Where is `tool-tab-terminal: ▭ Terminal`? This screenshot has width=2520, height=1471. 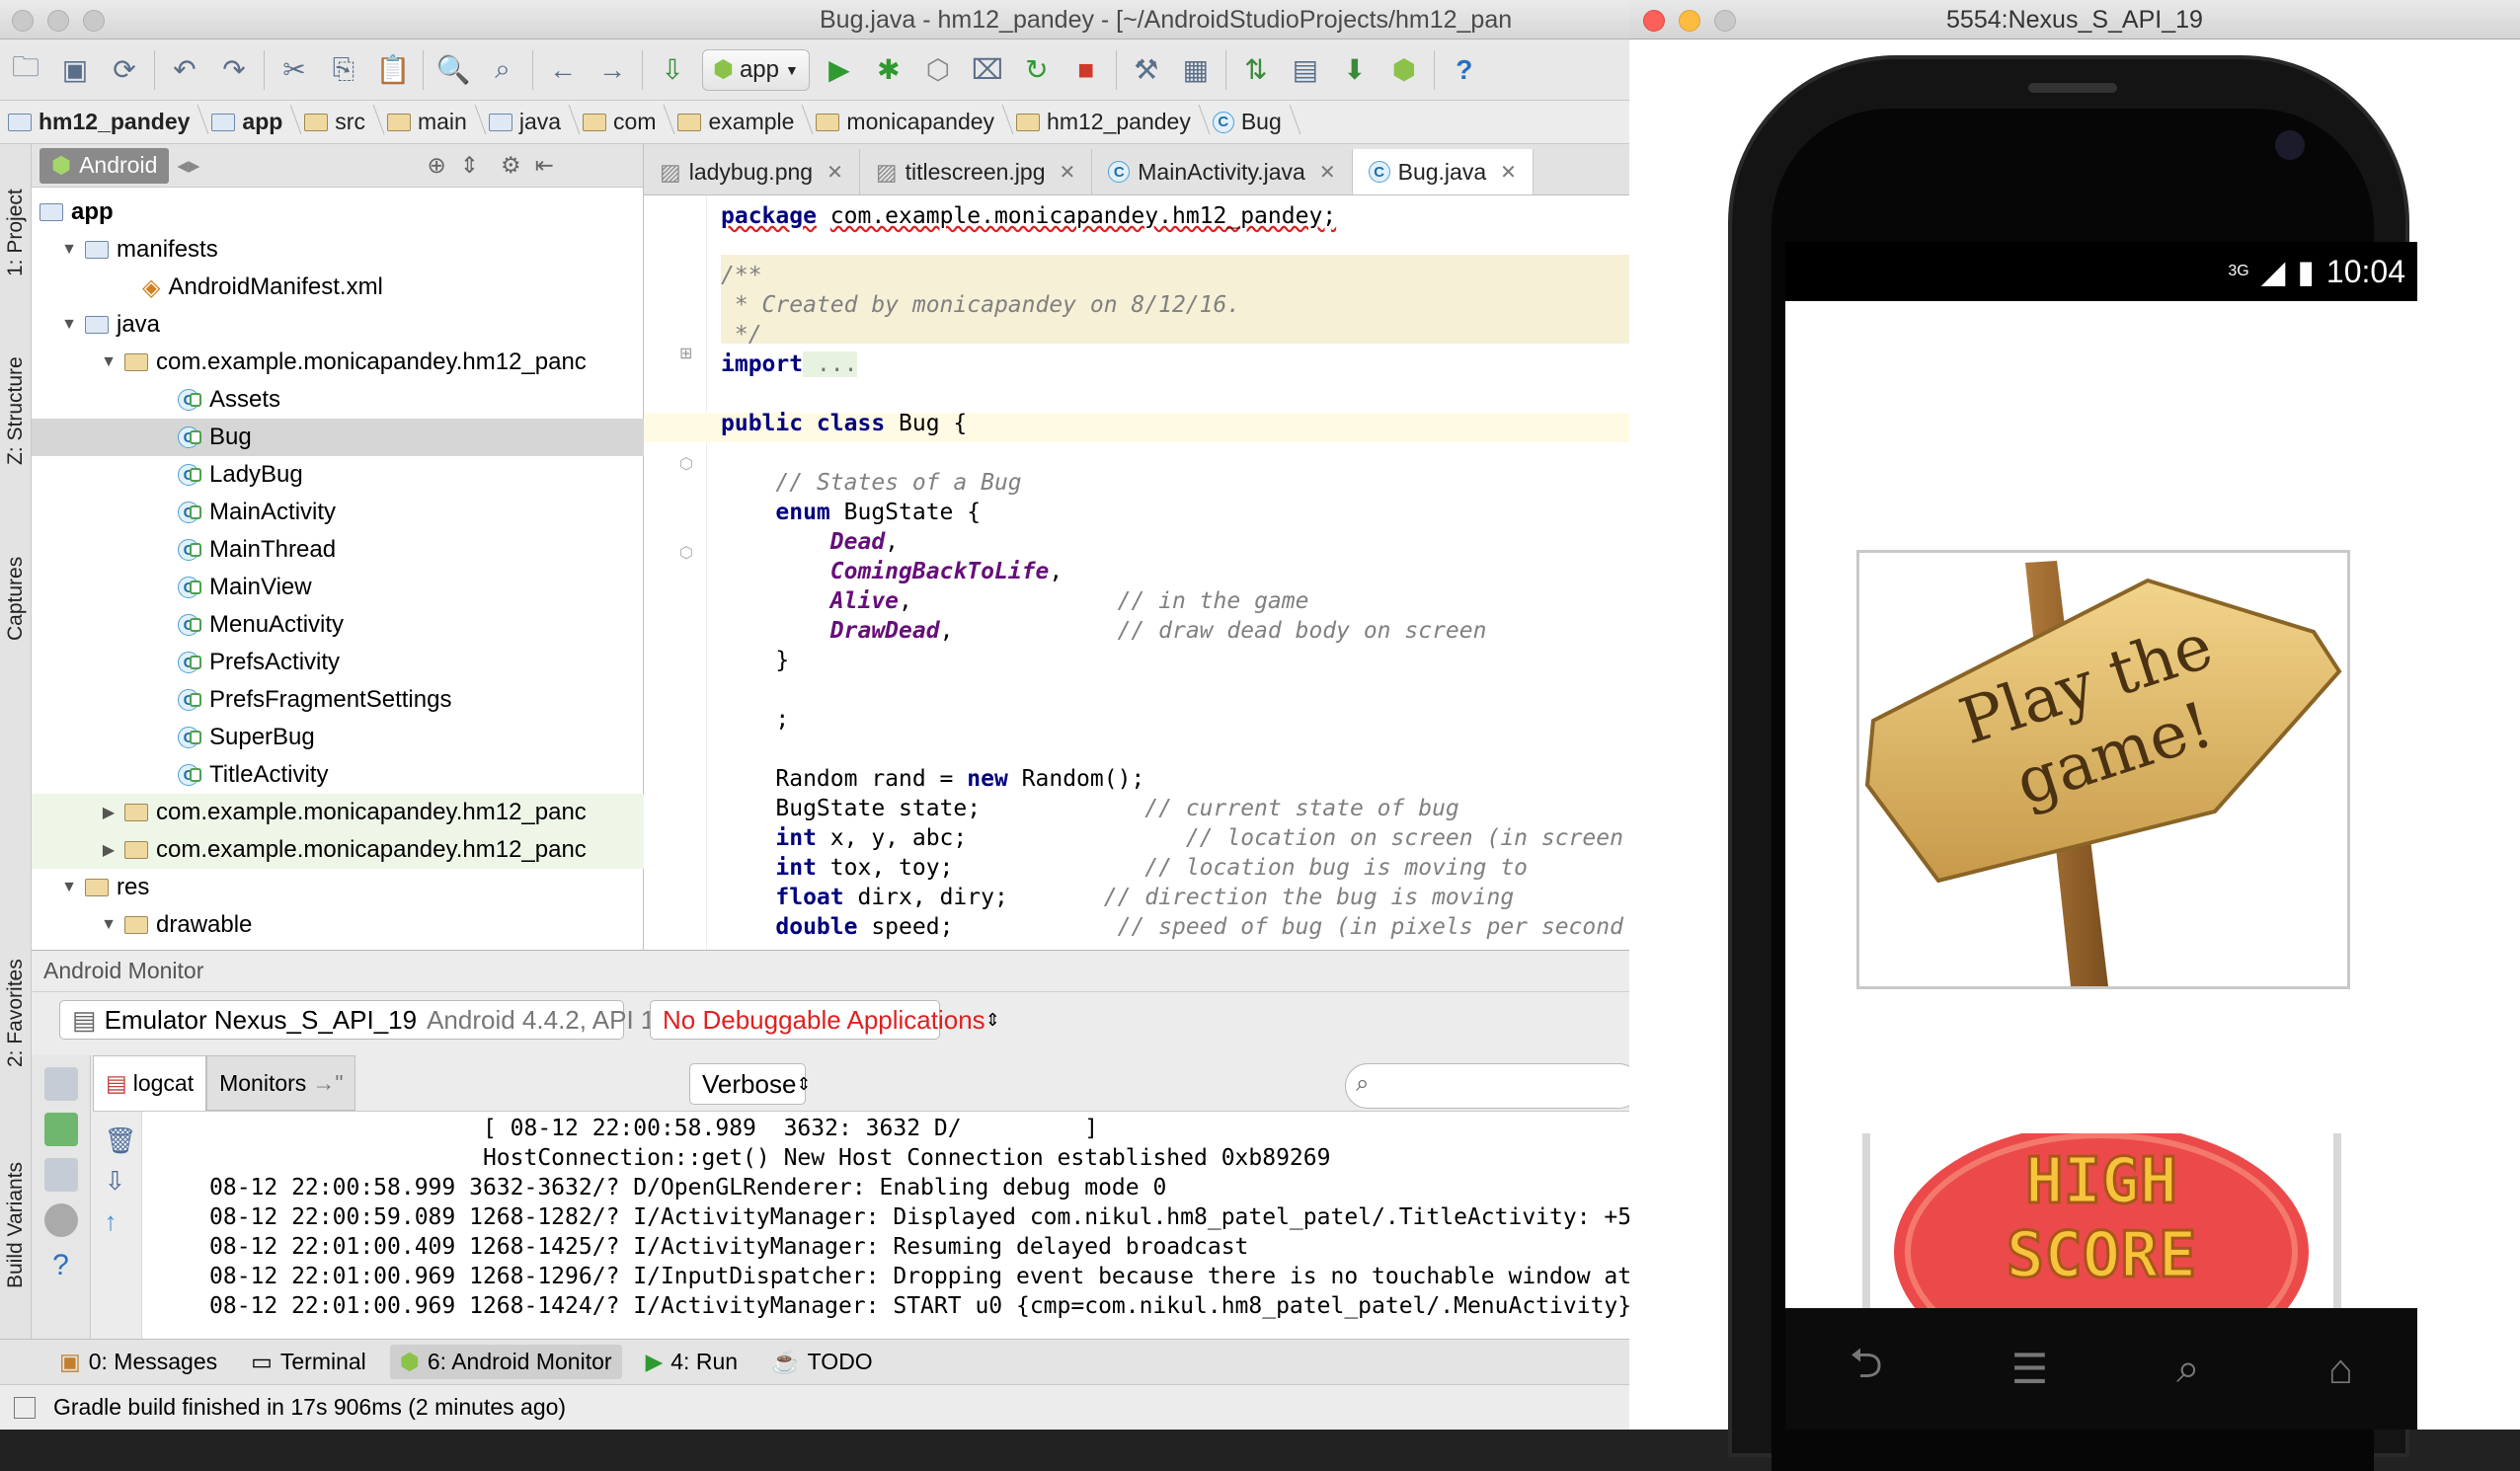
tool-tab-terminal: ▭ Terminal is located at coordinates (308, 1362).